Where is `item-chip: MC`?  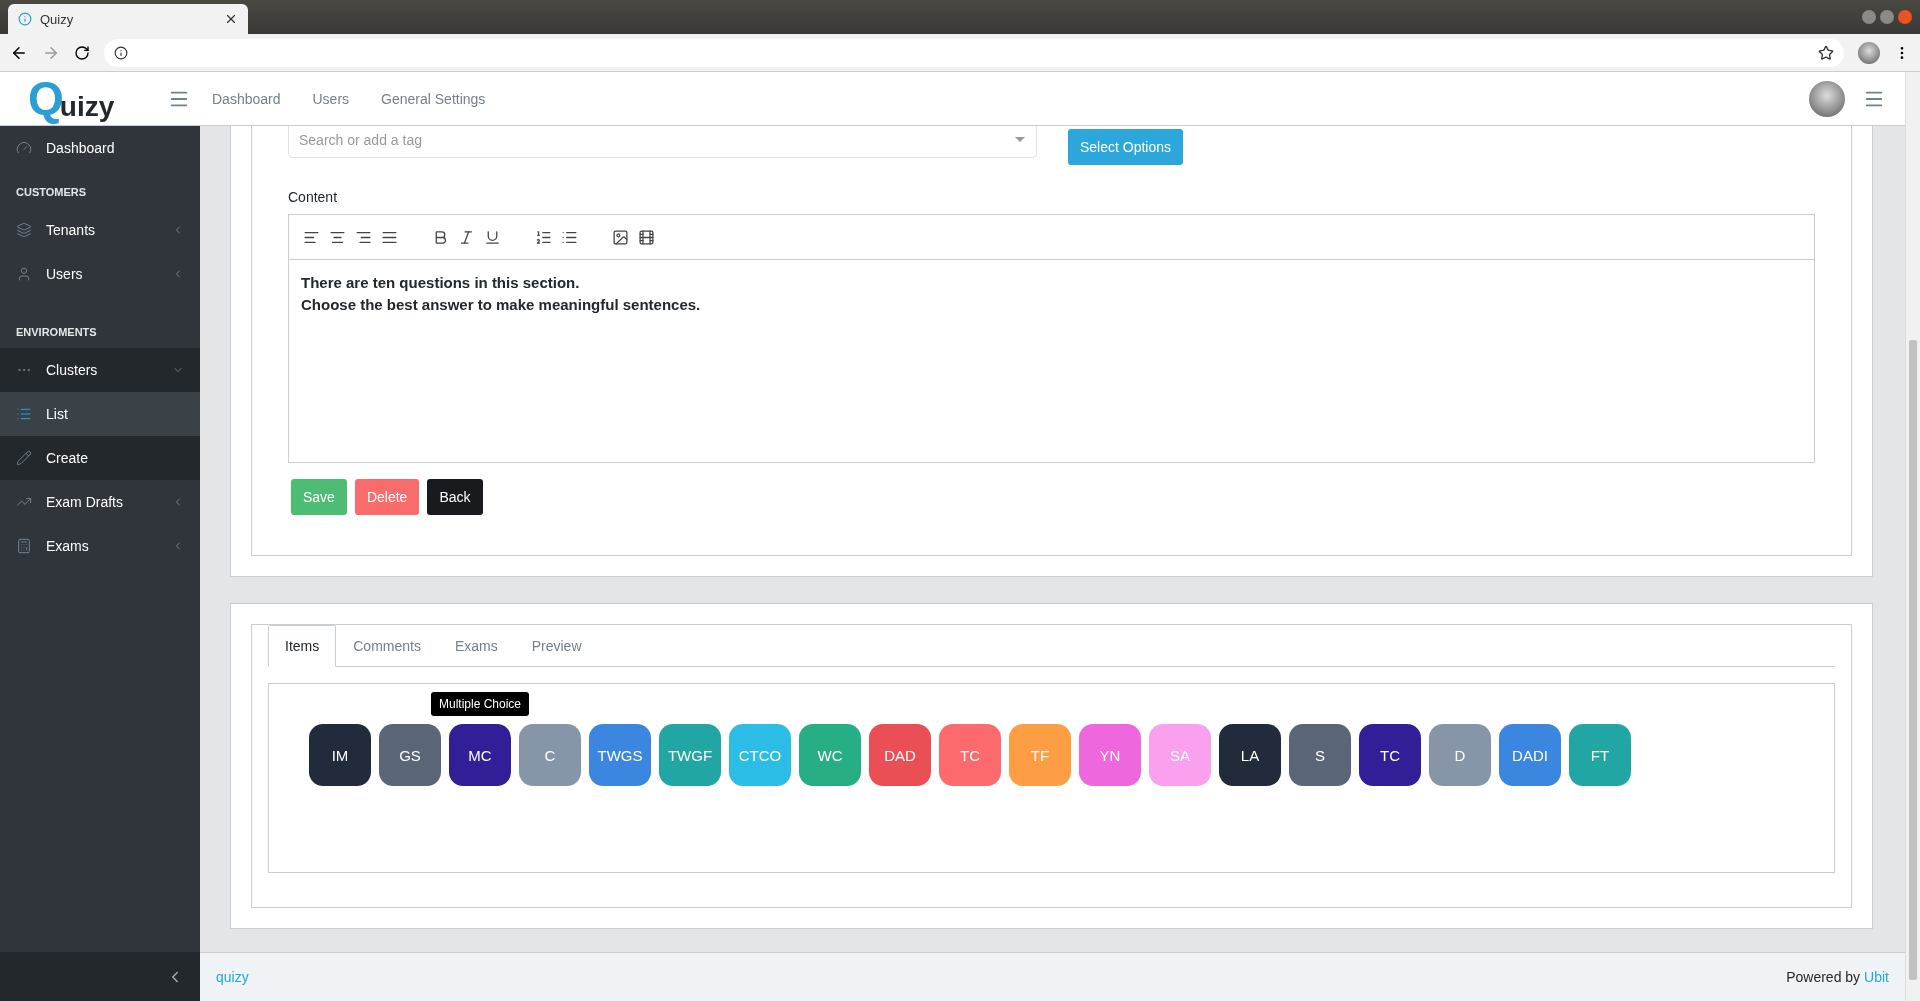 item-chip: MC is located at coordinates (480, 755).